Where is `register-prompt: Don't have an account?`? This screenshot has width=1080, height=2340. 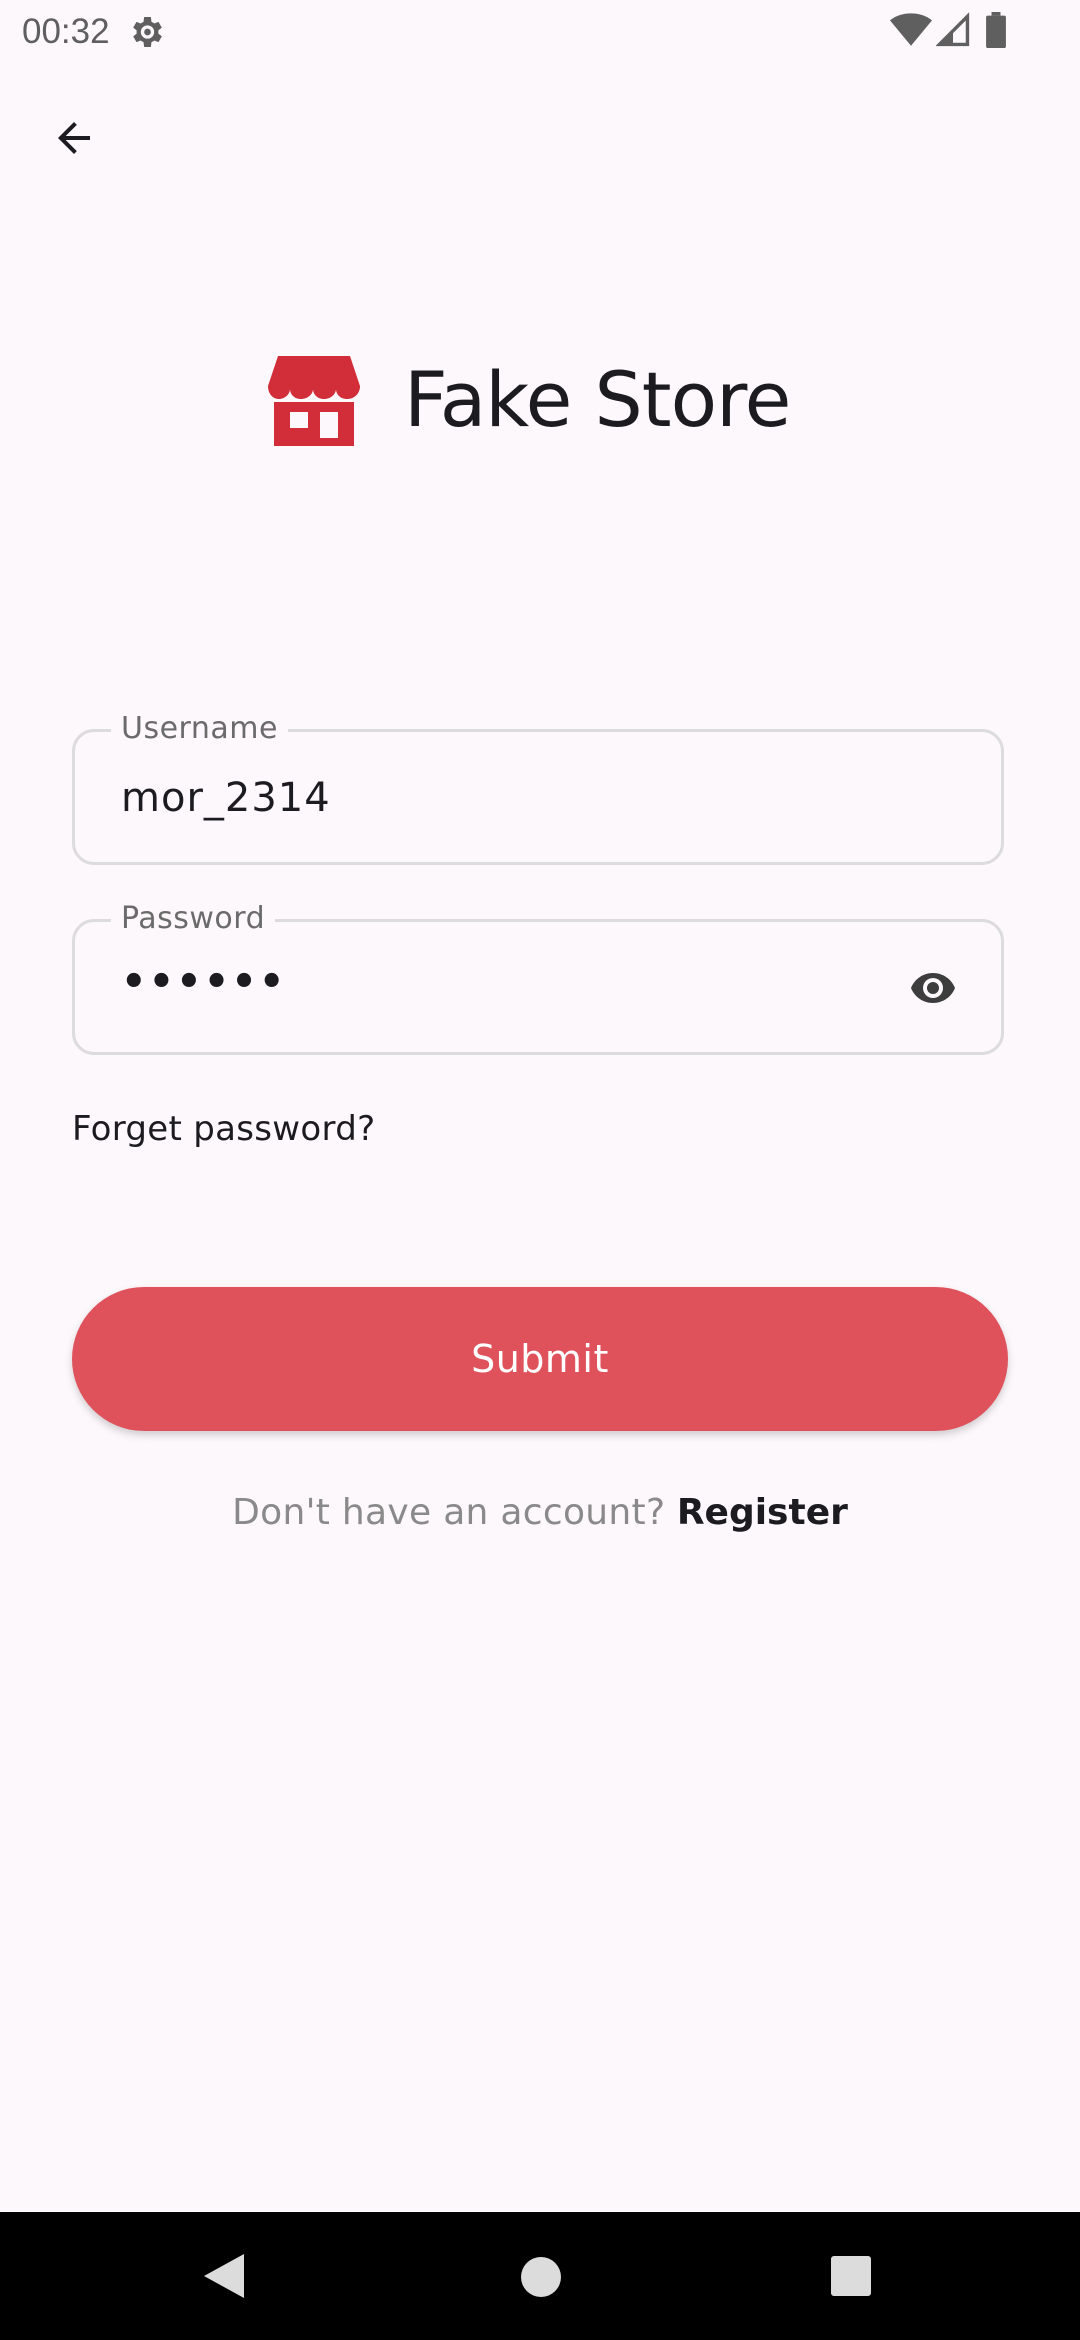
register-prompt: Don't have an account? is located at coordinates (449, 1512).